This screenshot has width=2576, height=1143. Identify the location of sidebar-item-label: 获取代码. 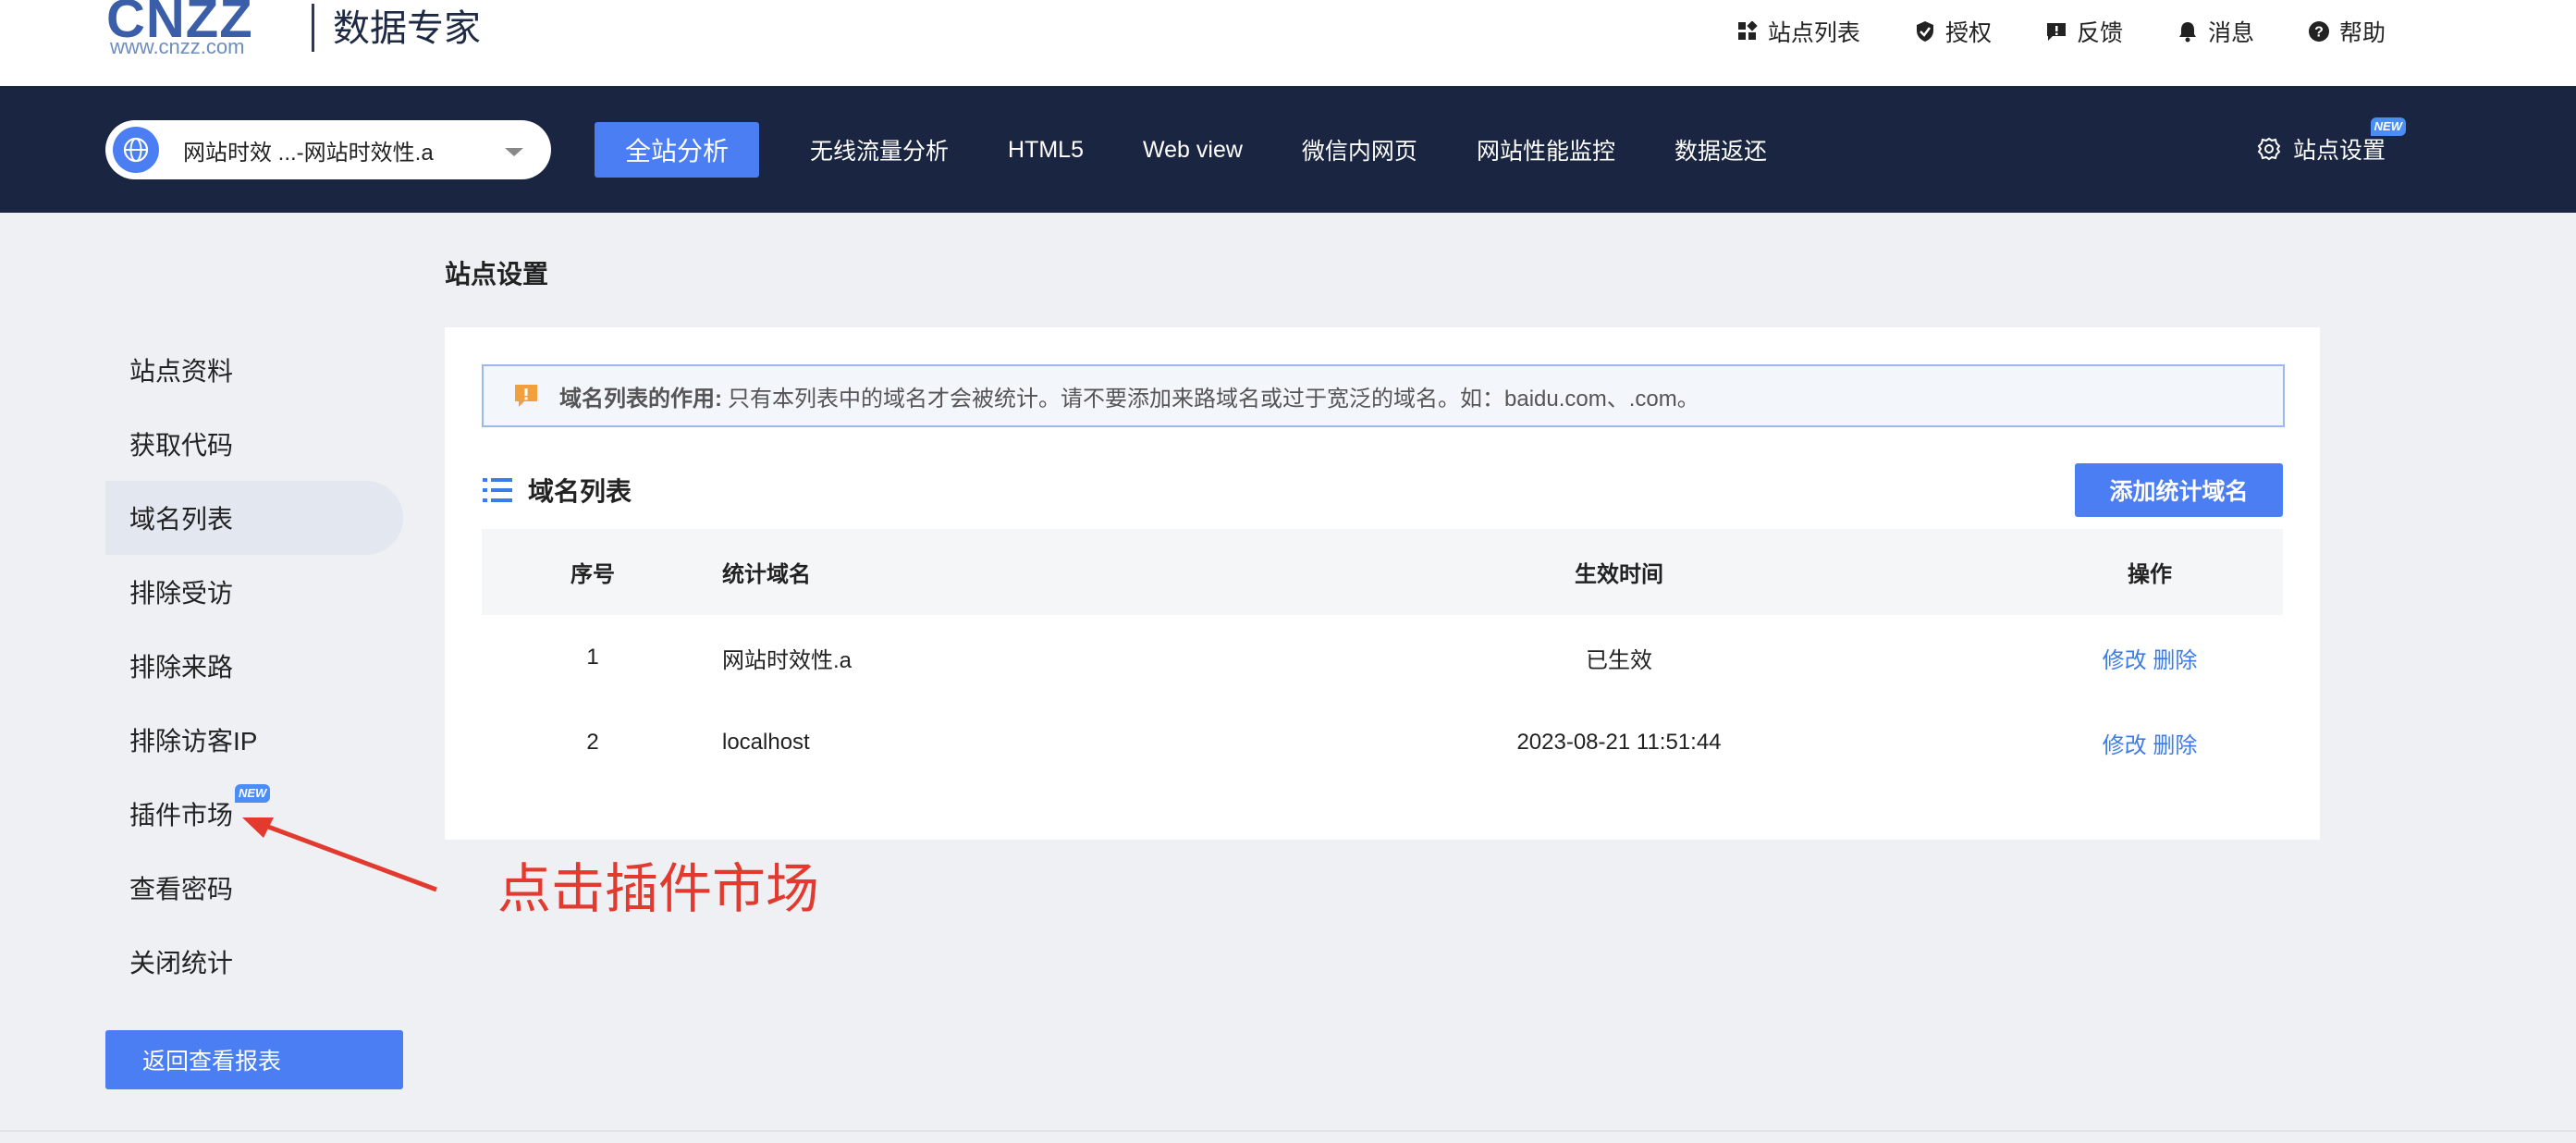
(181, 445).